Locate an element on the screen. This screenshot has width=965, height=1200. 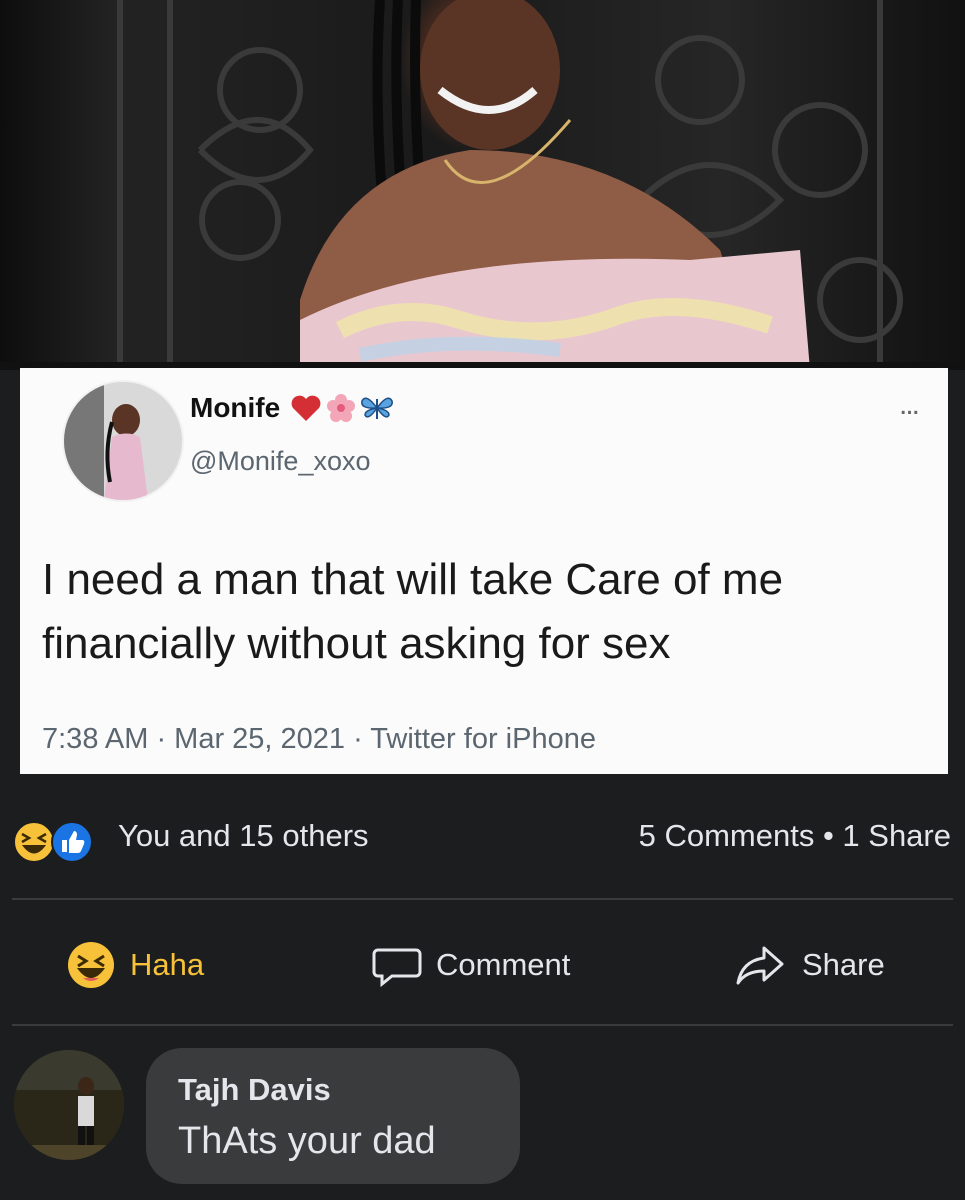
flower-icon is located at coordinates (341, 408).